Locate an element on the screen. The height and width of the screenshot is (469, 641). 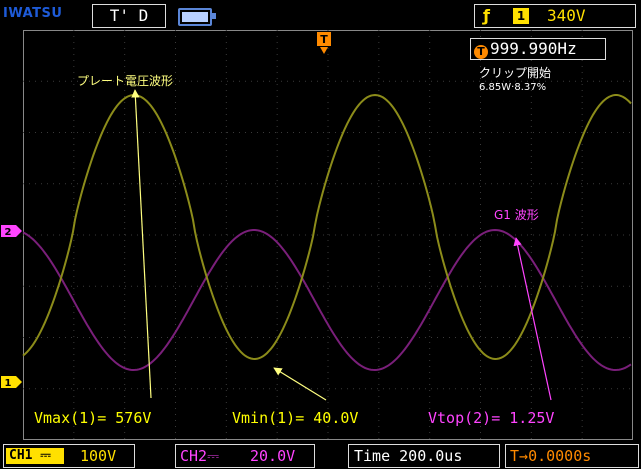
ch2-settings: CH2⎓ 20.0V is located at coordinates (245, 456).